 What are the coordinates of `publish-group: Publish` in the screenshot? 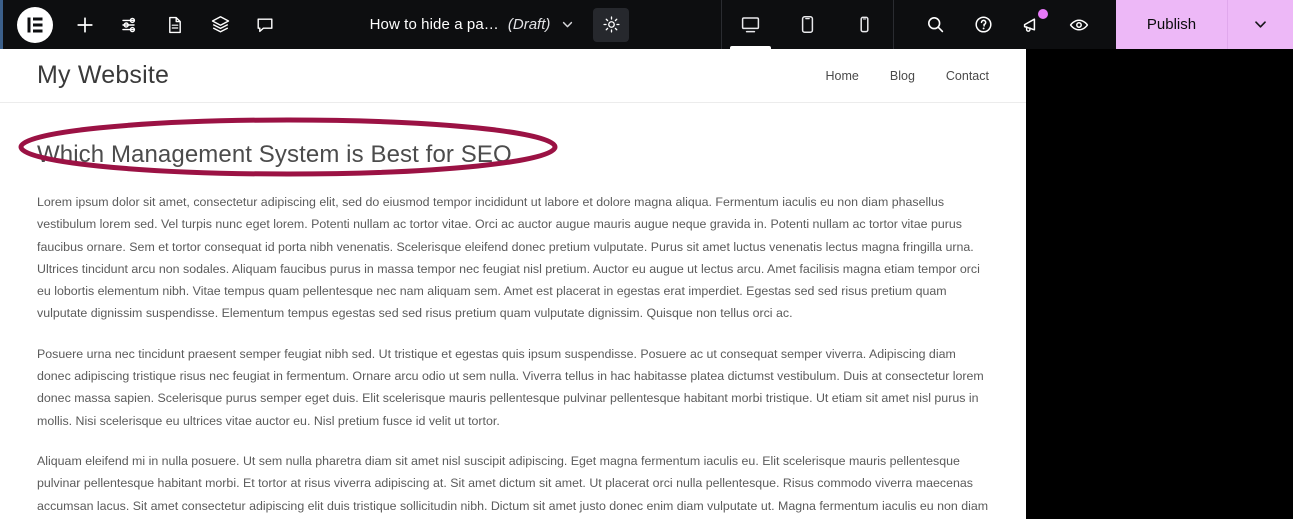 It's located at (1204, 24).